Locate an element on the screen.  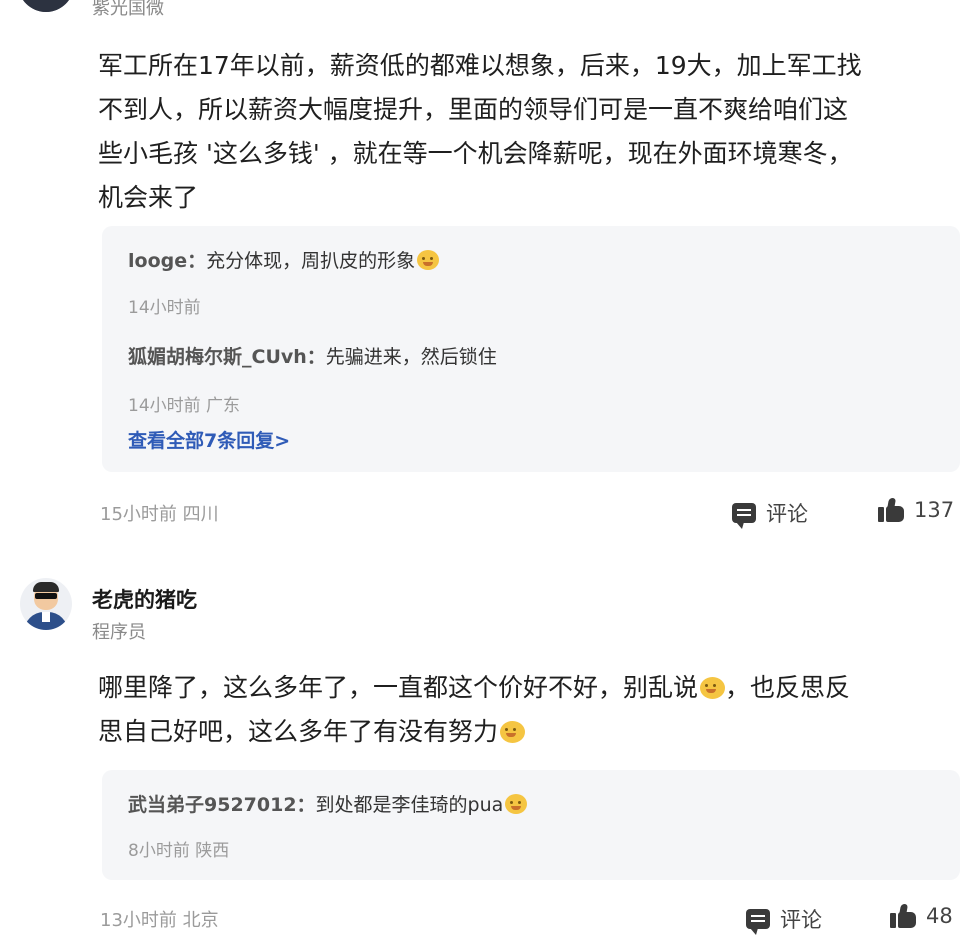
reply-item: 武当弟子9527012：到处都是李佳琦的pua is located at coordinates (328, 803).